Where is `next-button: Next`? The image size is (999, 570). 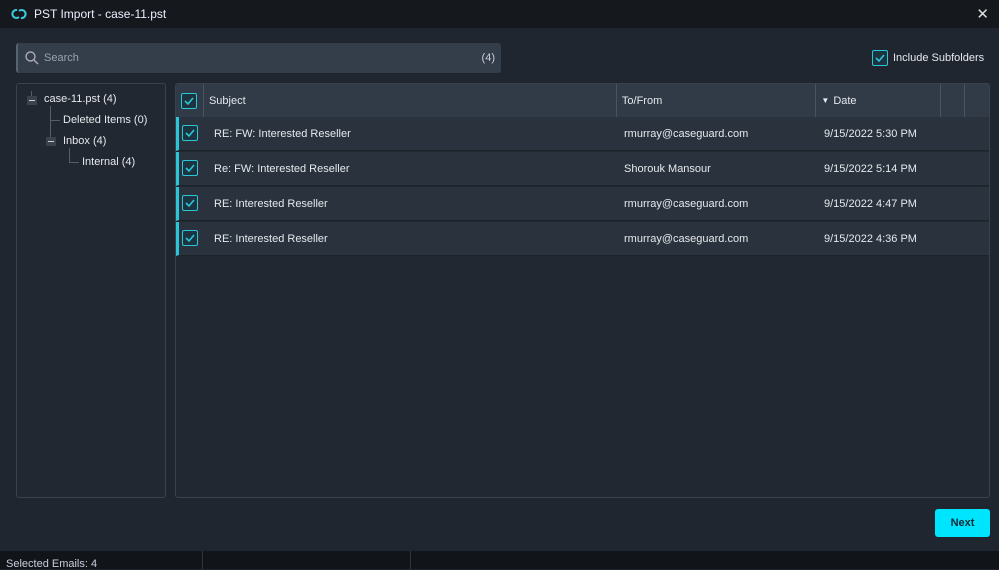 next-button: Next is located at coordinates (962, 523).